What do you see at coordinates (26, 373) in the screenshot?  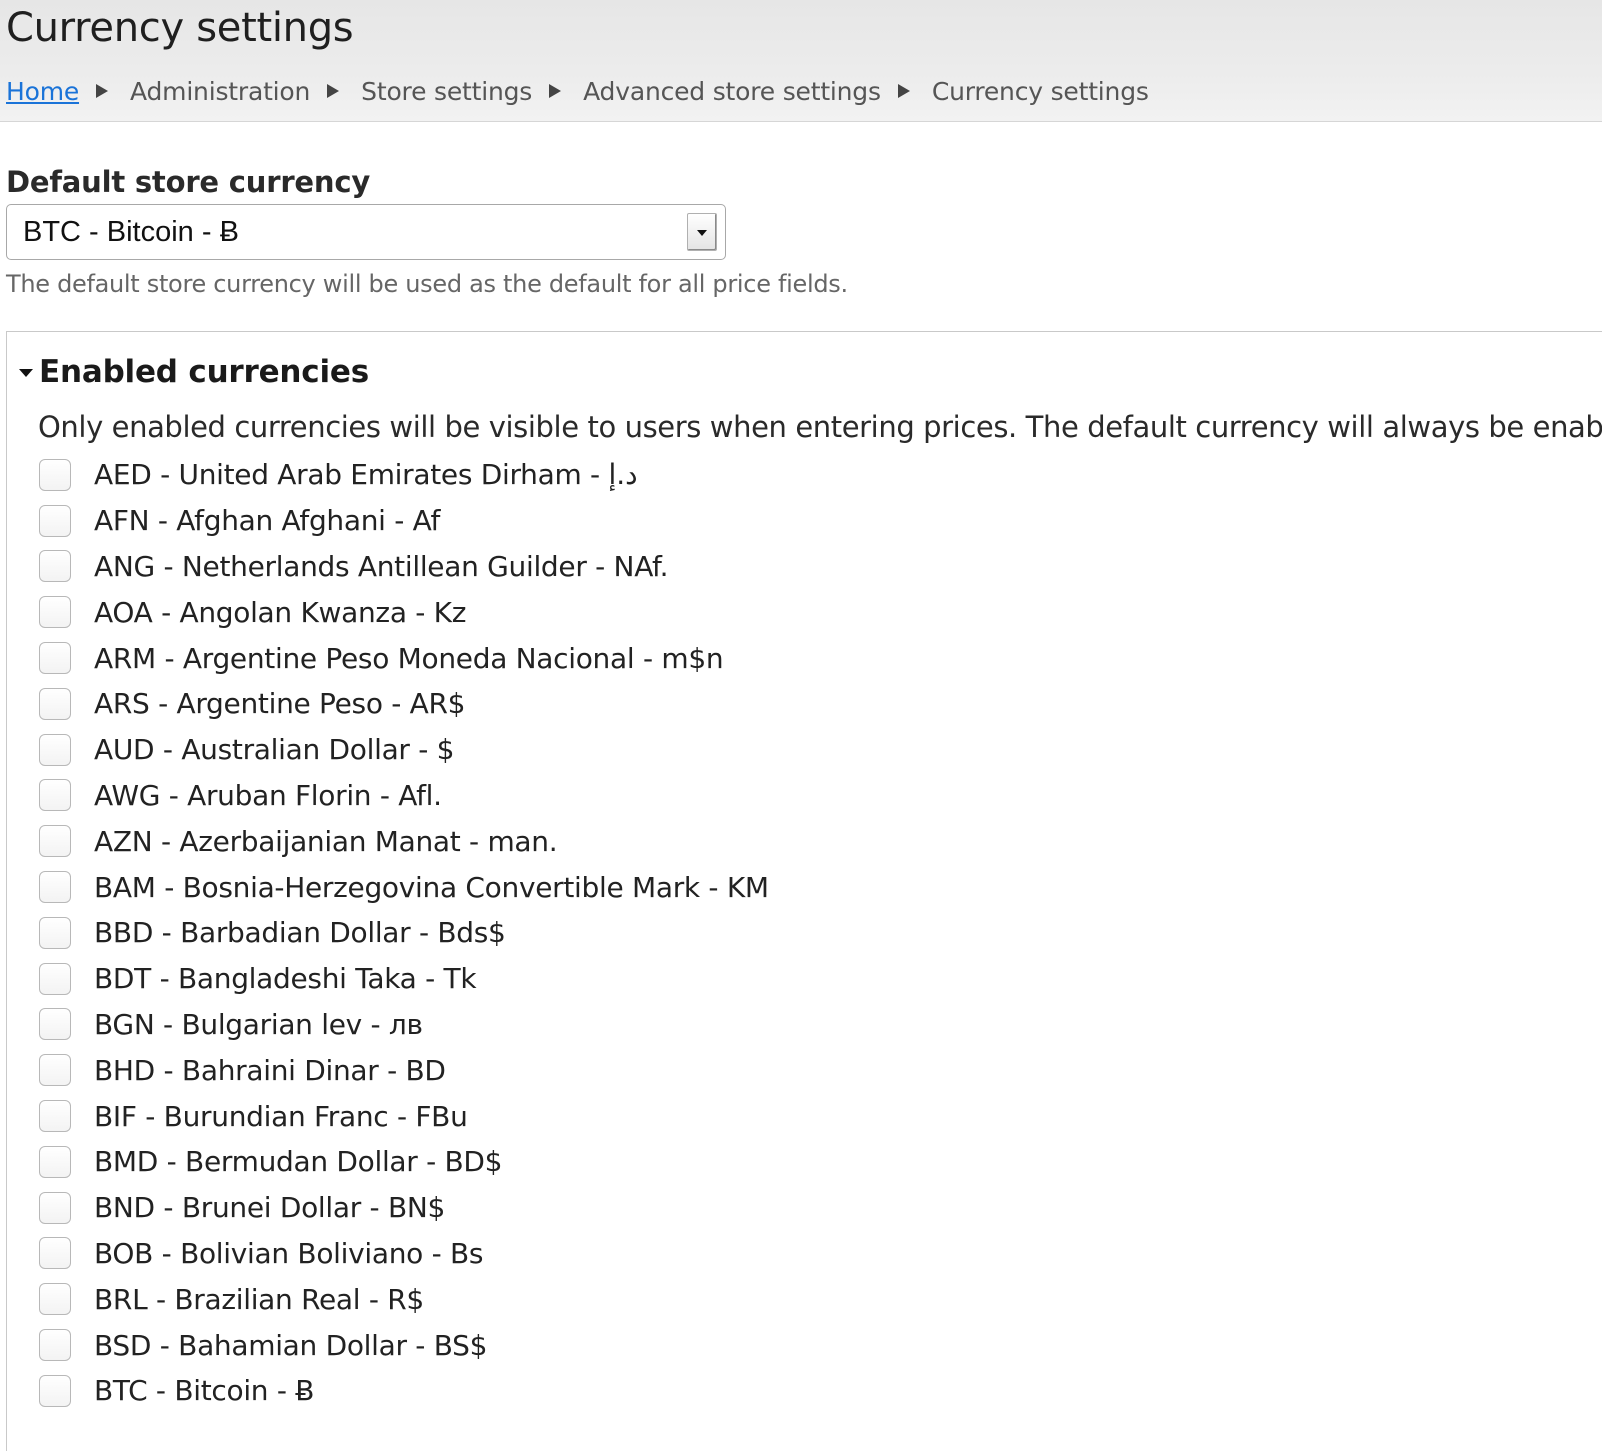 I see `caret-down-icon` at bounding box center [26, 373].